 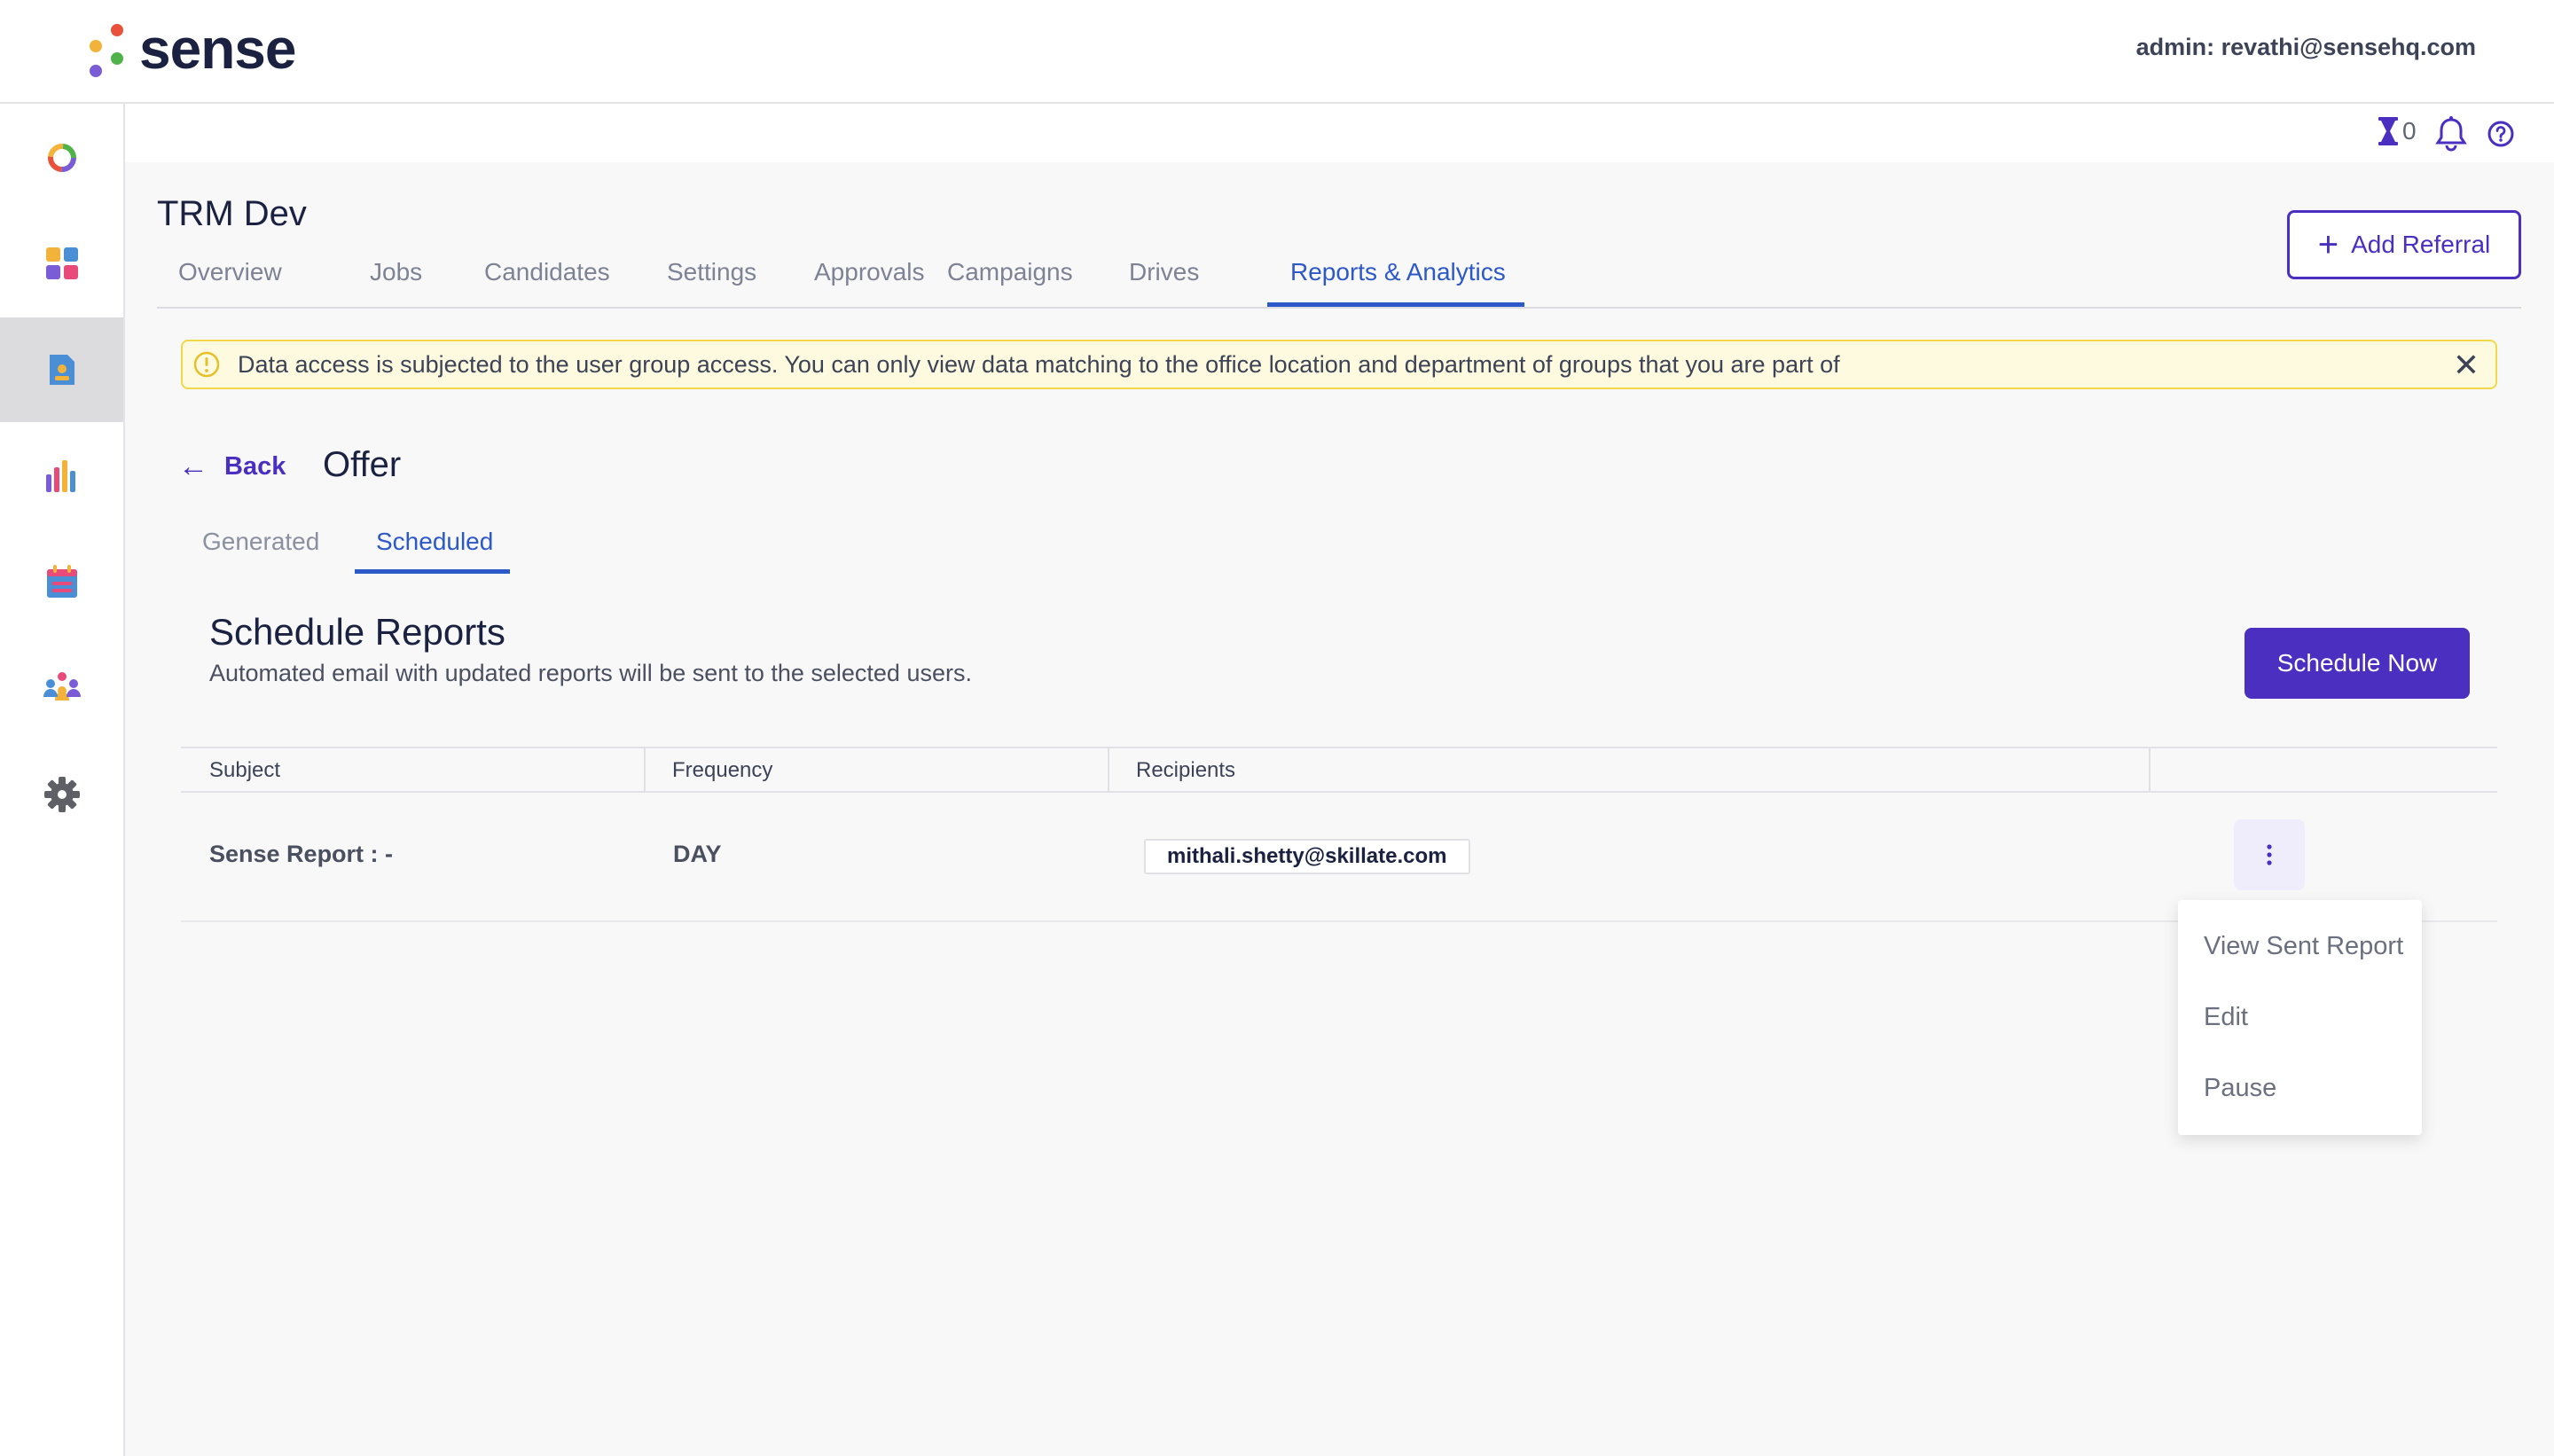 What do you see at coordinates (1398, 272) in the screenshot?
I see `tab-reports-analytics: Reports & Analytics` at bounding box center [1398, 272].